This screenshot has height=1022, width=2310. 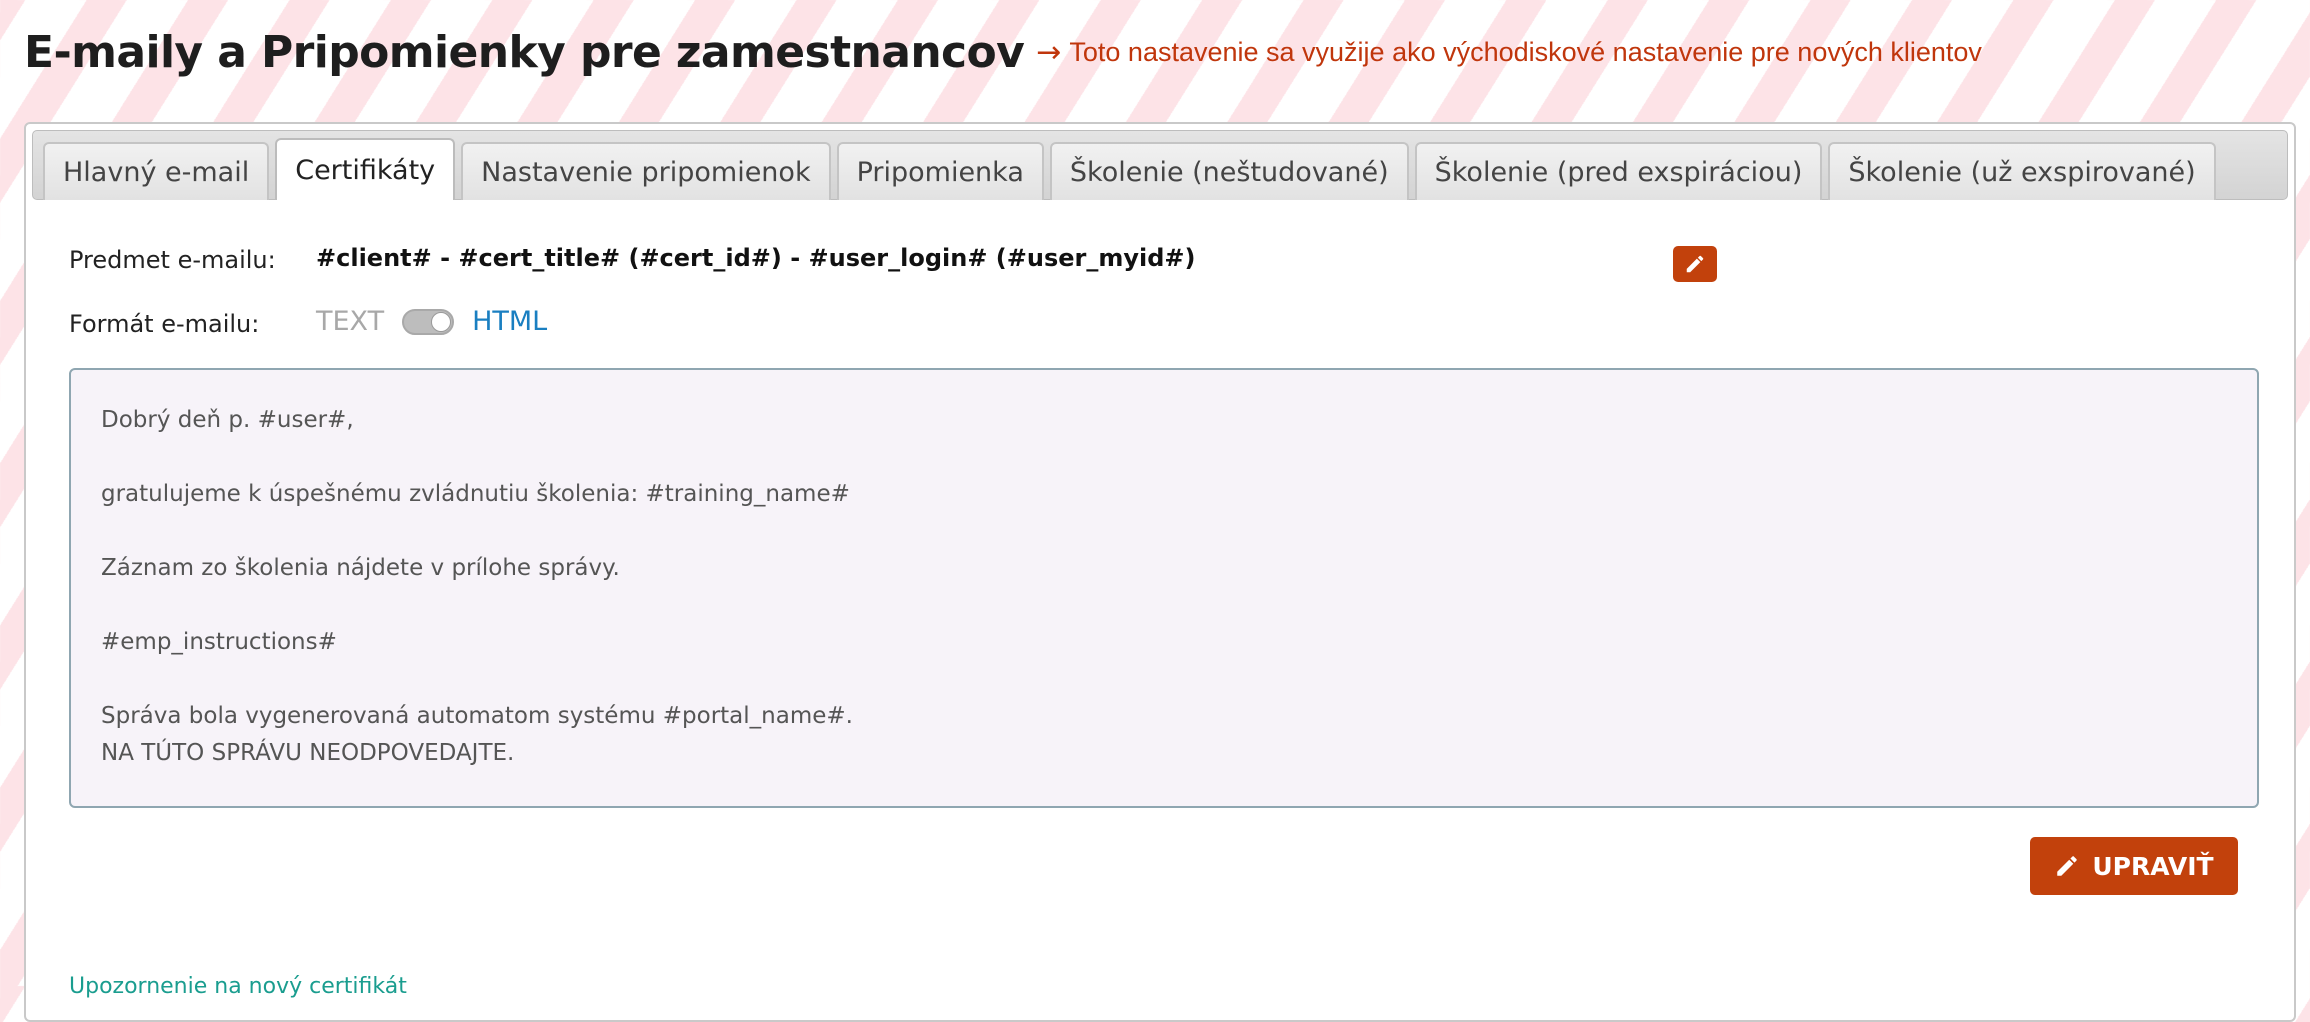 I want to click on arrow-icon: →, so click(x=1049, y=52).